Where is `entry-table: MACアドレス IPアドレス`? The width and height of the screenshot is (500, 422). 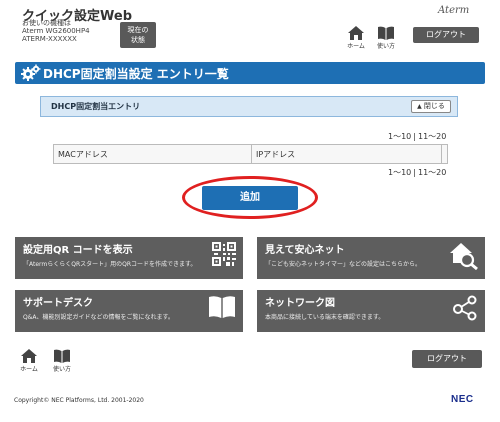
entry-table: MACアドレス IPアドレス is located at coordinates (250, 154).